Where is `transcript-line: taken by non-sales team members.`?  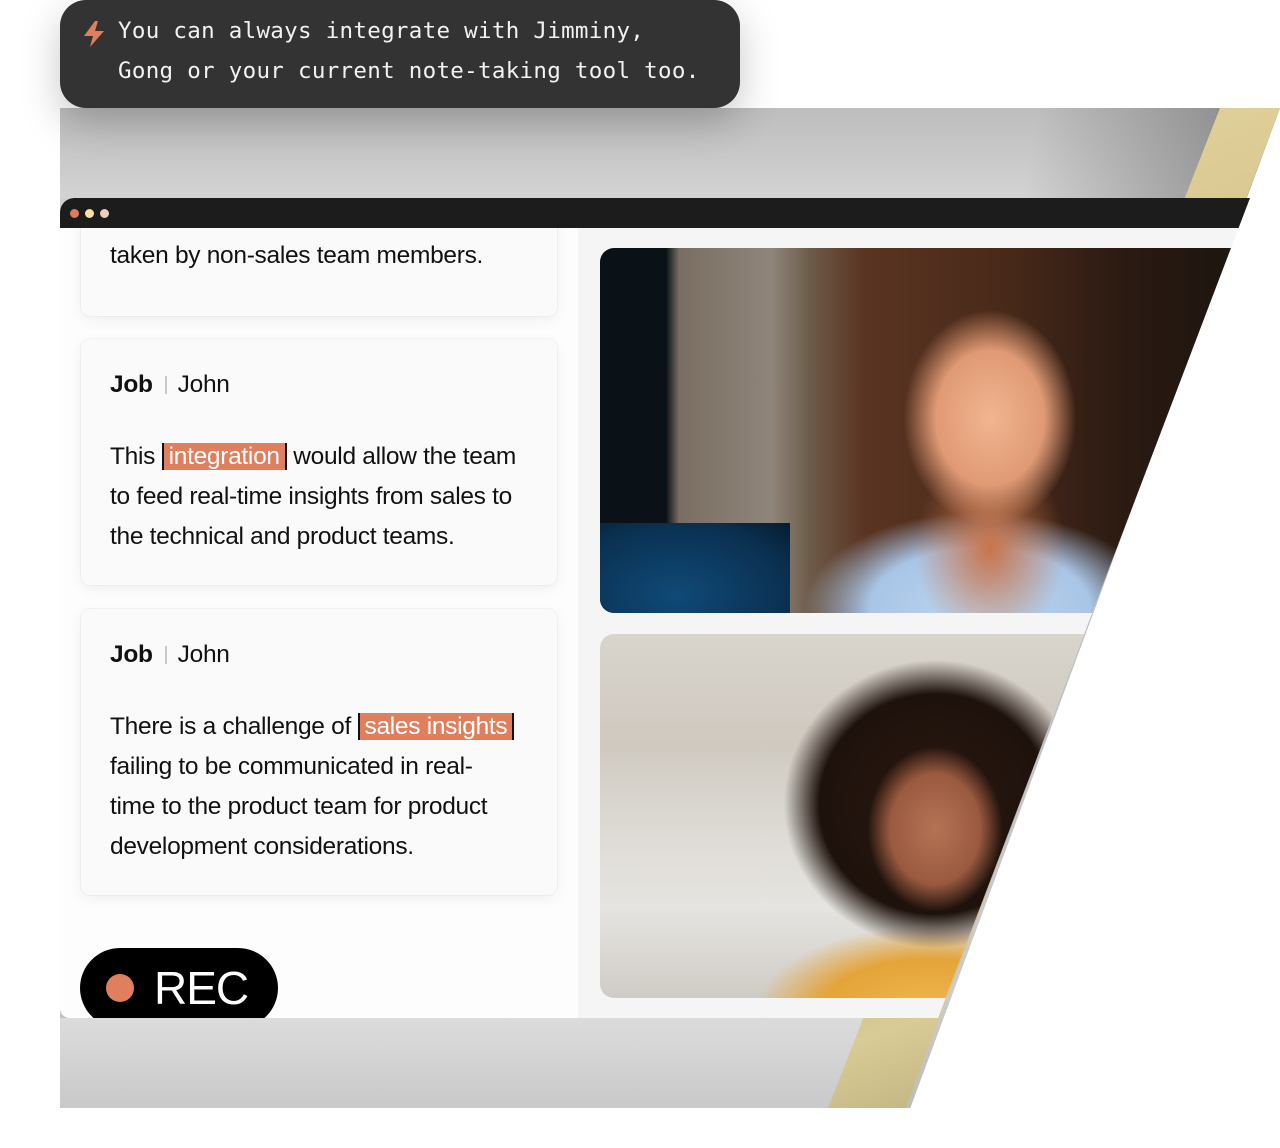 transcript-line: taken by non-sales team members. is located at coordinates (297, 255).